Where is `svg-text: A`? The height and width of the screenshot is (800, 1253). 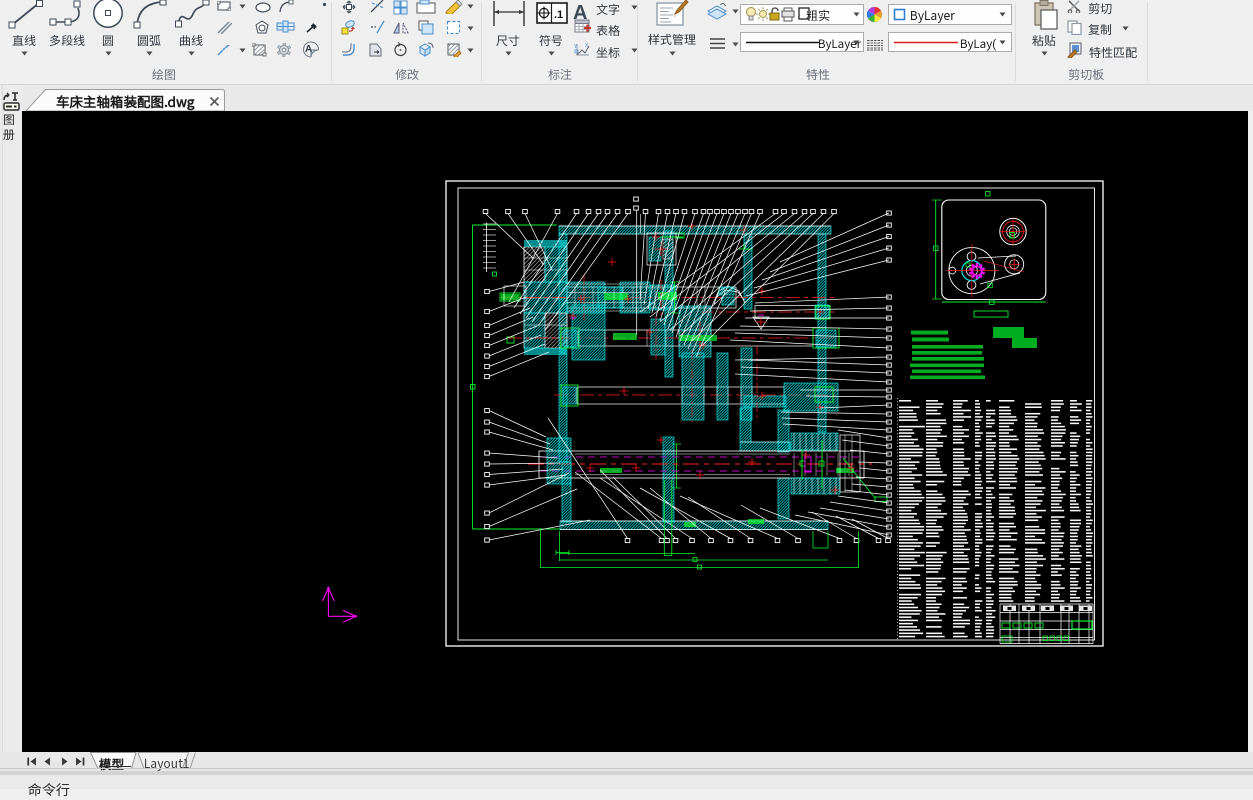
svg-text: A is located at coordinates (308, 49).